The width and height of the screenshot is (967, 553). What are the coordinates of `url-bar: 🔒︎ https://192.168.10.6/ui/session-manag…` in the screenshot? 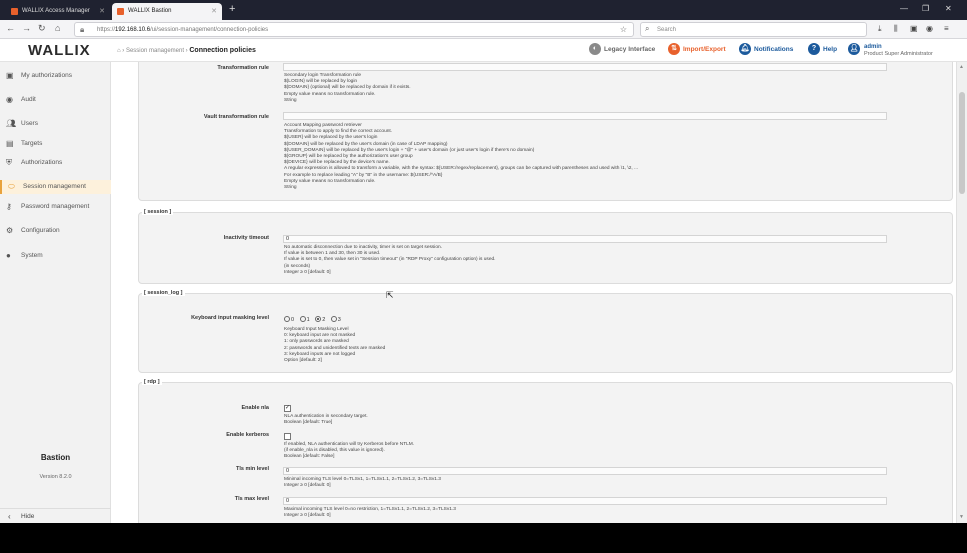 It's located at (354, 29).